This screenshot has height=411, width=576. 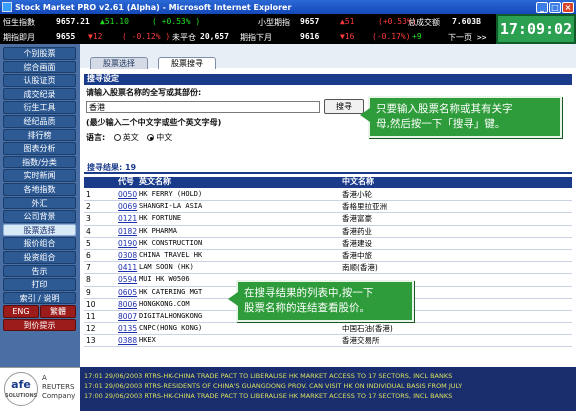 What do you see at coordinates (58, 311) in the screenshot?
I see `lang-traditional-button: 繁體` at bounding box center [58, 311].